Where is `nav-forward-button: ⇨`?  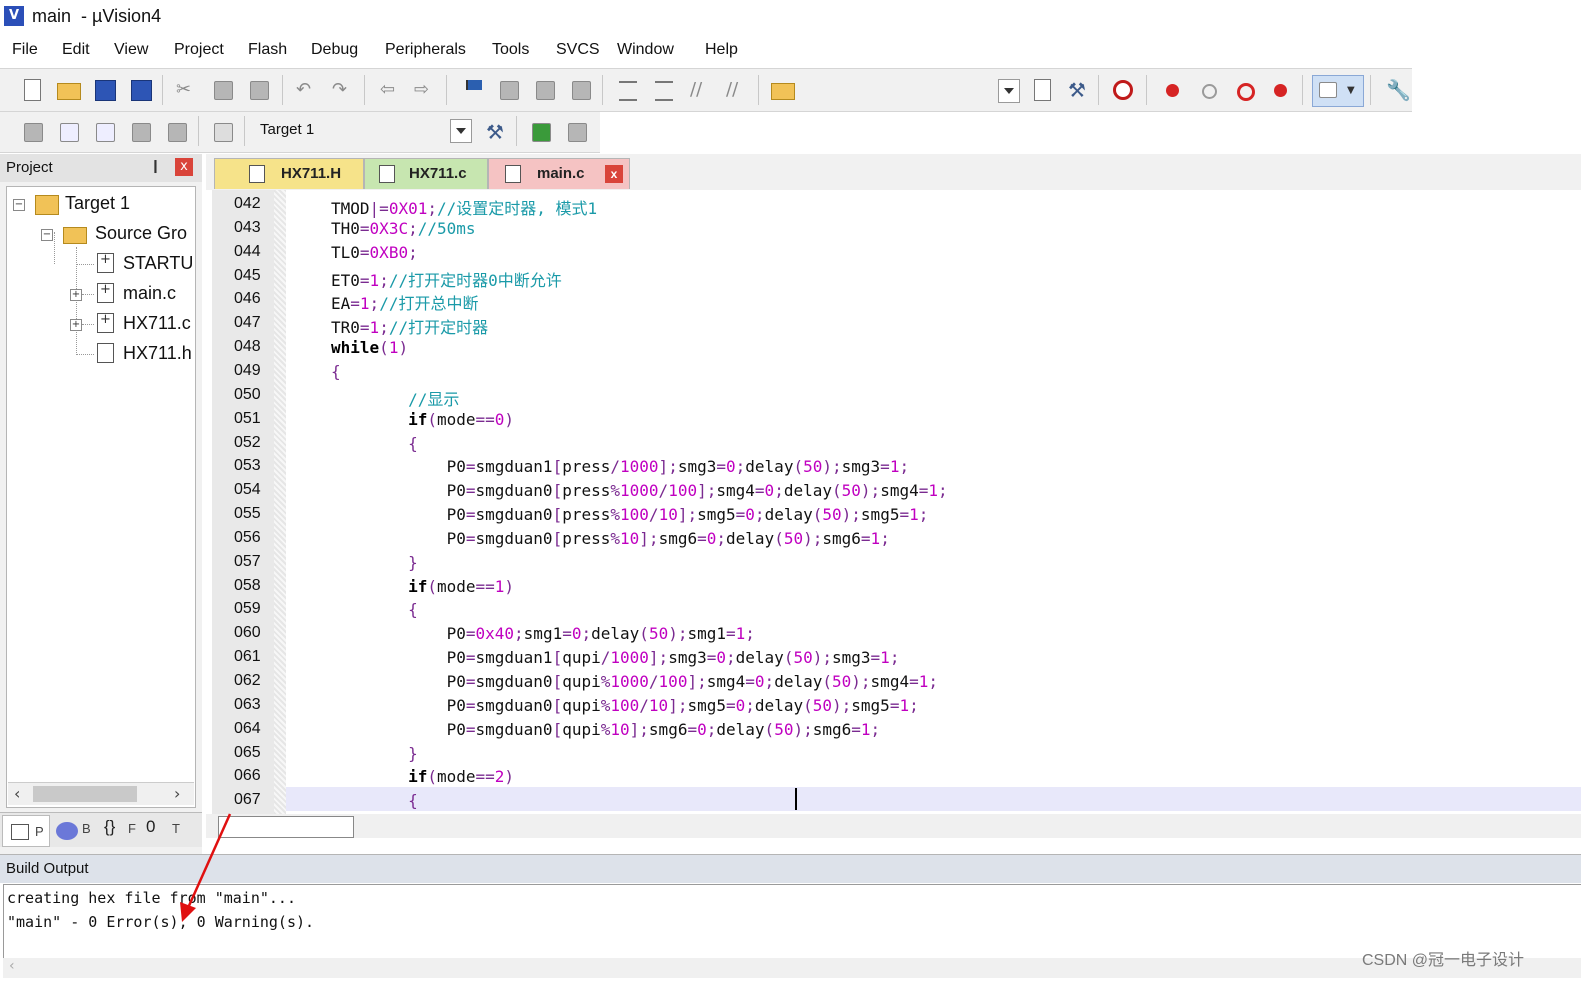
nav-forward-button: ⇨ is located at coordinates (424, 90).